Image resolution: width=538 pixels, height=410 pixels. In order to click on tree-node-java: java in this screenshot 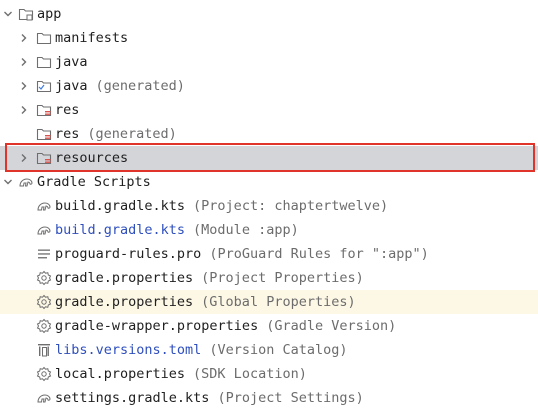, I will do `click(269, 62)`.